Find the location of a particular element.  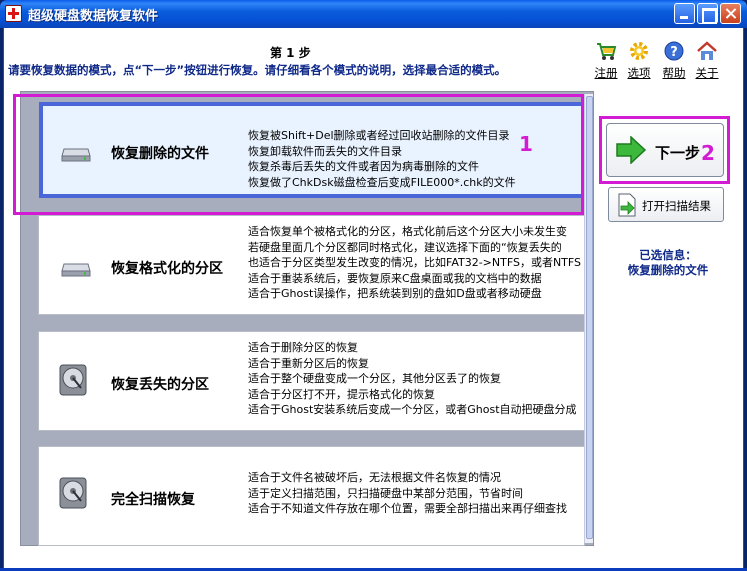

mode-name: 恢复丢失的分区 is located at coordinates (160, 385).